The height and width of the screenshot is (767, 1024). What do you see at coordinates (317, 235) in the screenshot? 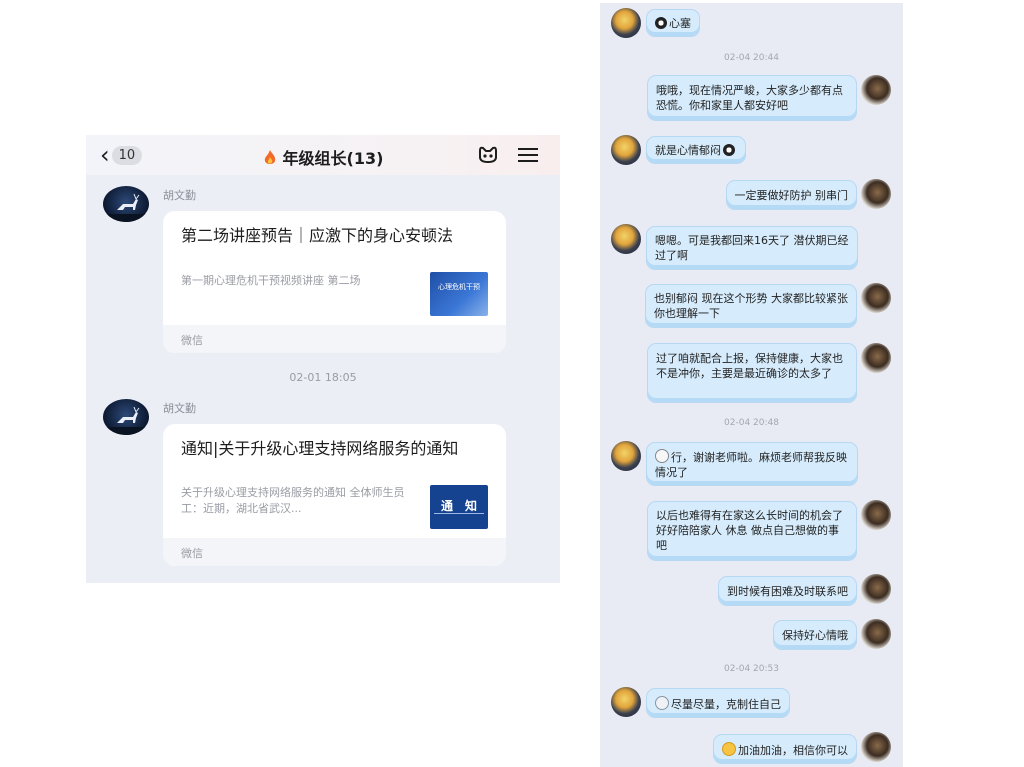
I see `card-title: 第二场讲座预告｜应激下的身心安顿法` at bounding box center [317, 235].